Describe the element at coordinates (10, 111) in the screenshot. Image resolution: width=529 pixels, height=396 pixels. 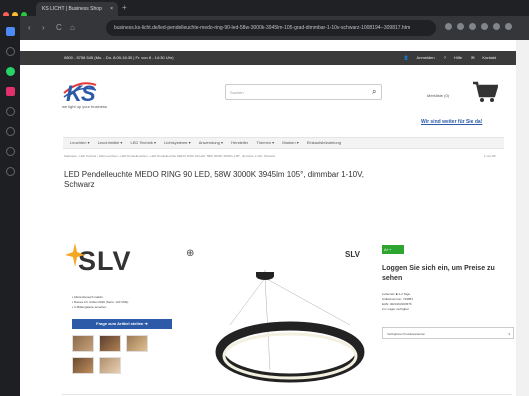
I see `play-icon` at that location.